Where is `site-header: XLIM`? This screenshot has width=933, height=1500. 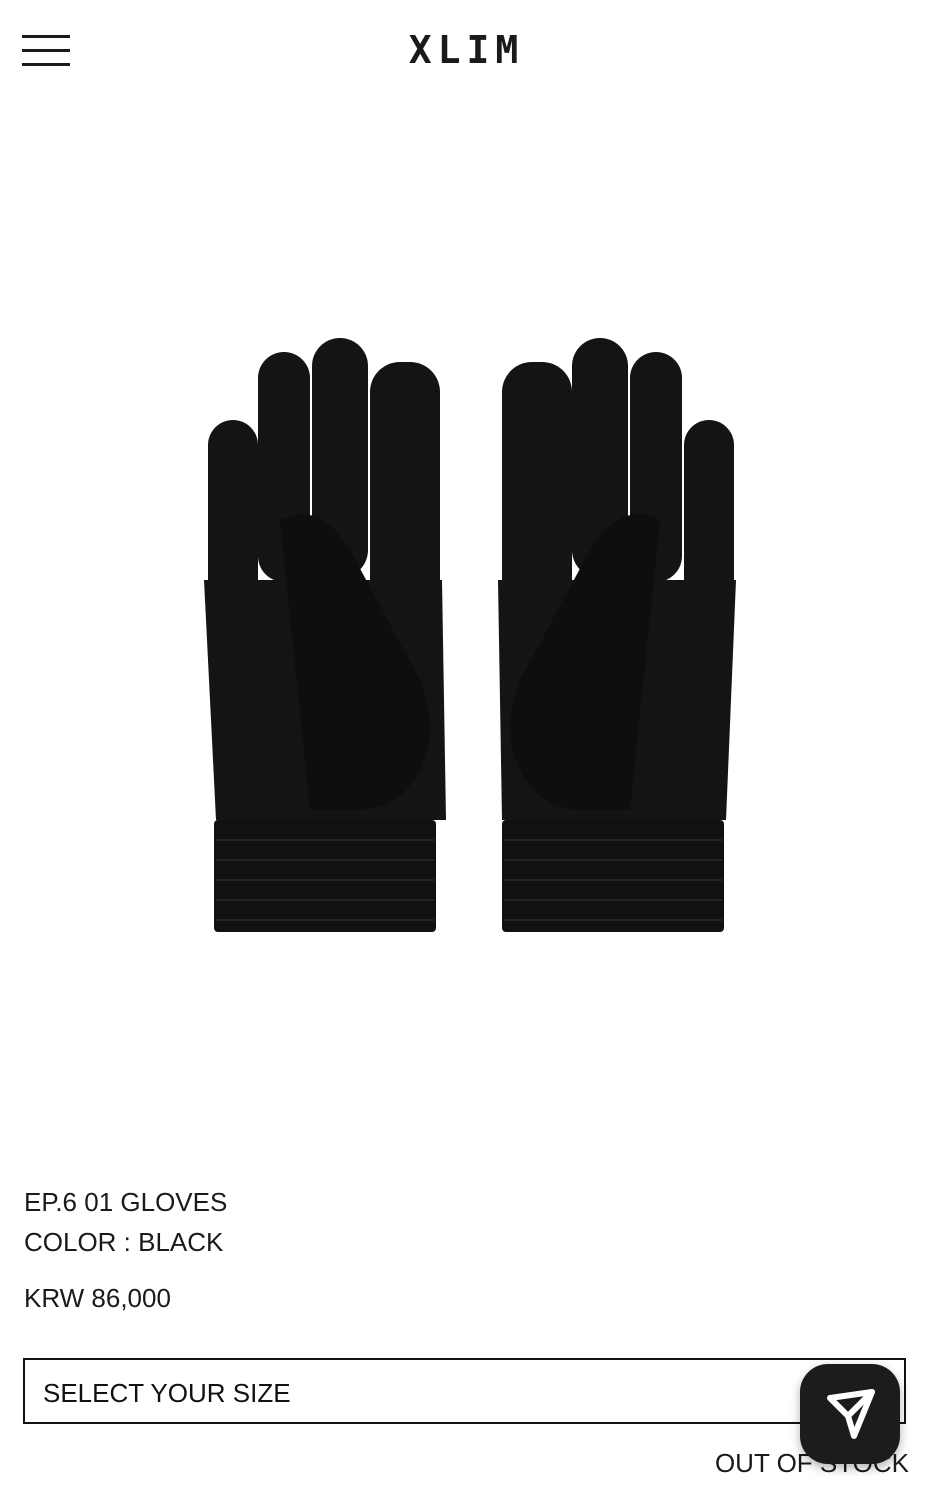 site-header: XLIM is located at coordinates (466, 55).